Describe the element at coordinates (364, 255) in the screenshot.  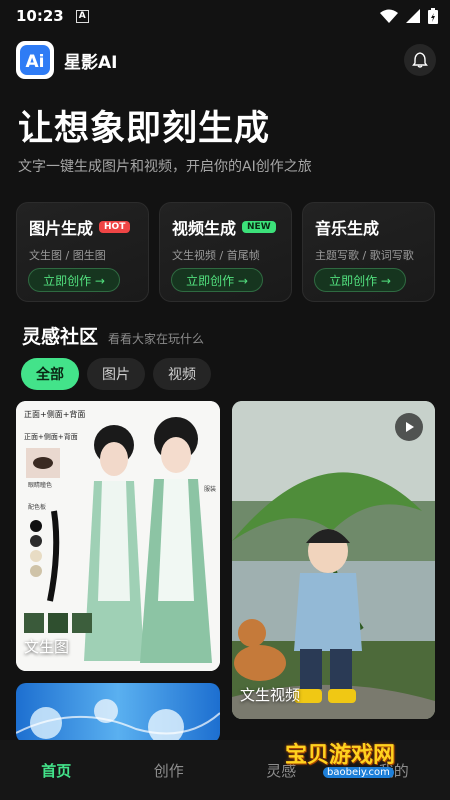
I see `feature-subtitle: 主题写歌 / 歌词写歌` at that location.